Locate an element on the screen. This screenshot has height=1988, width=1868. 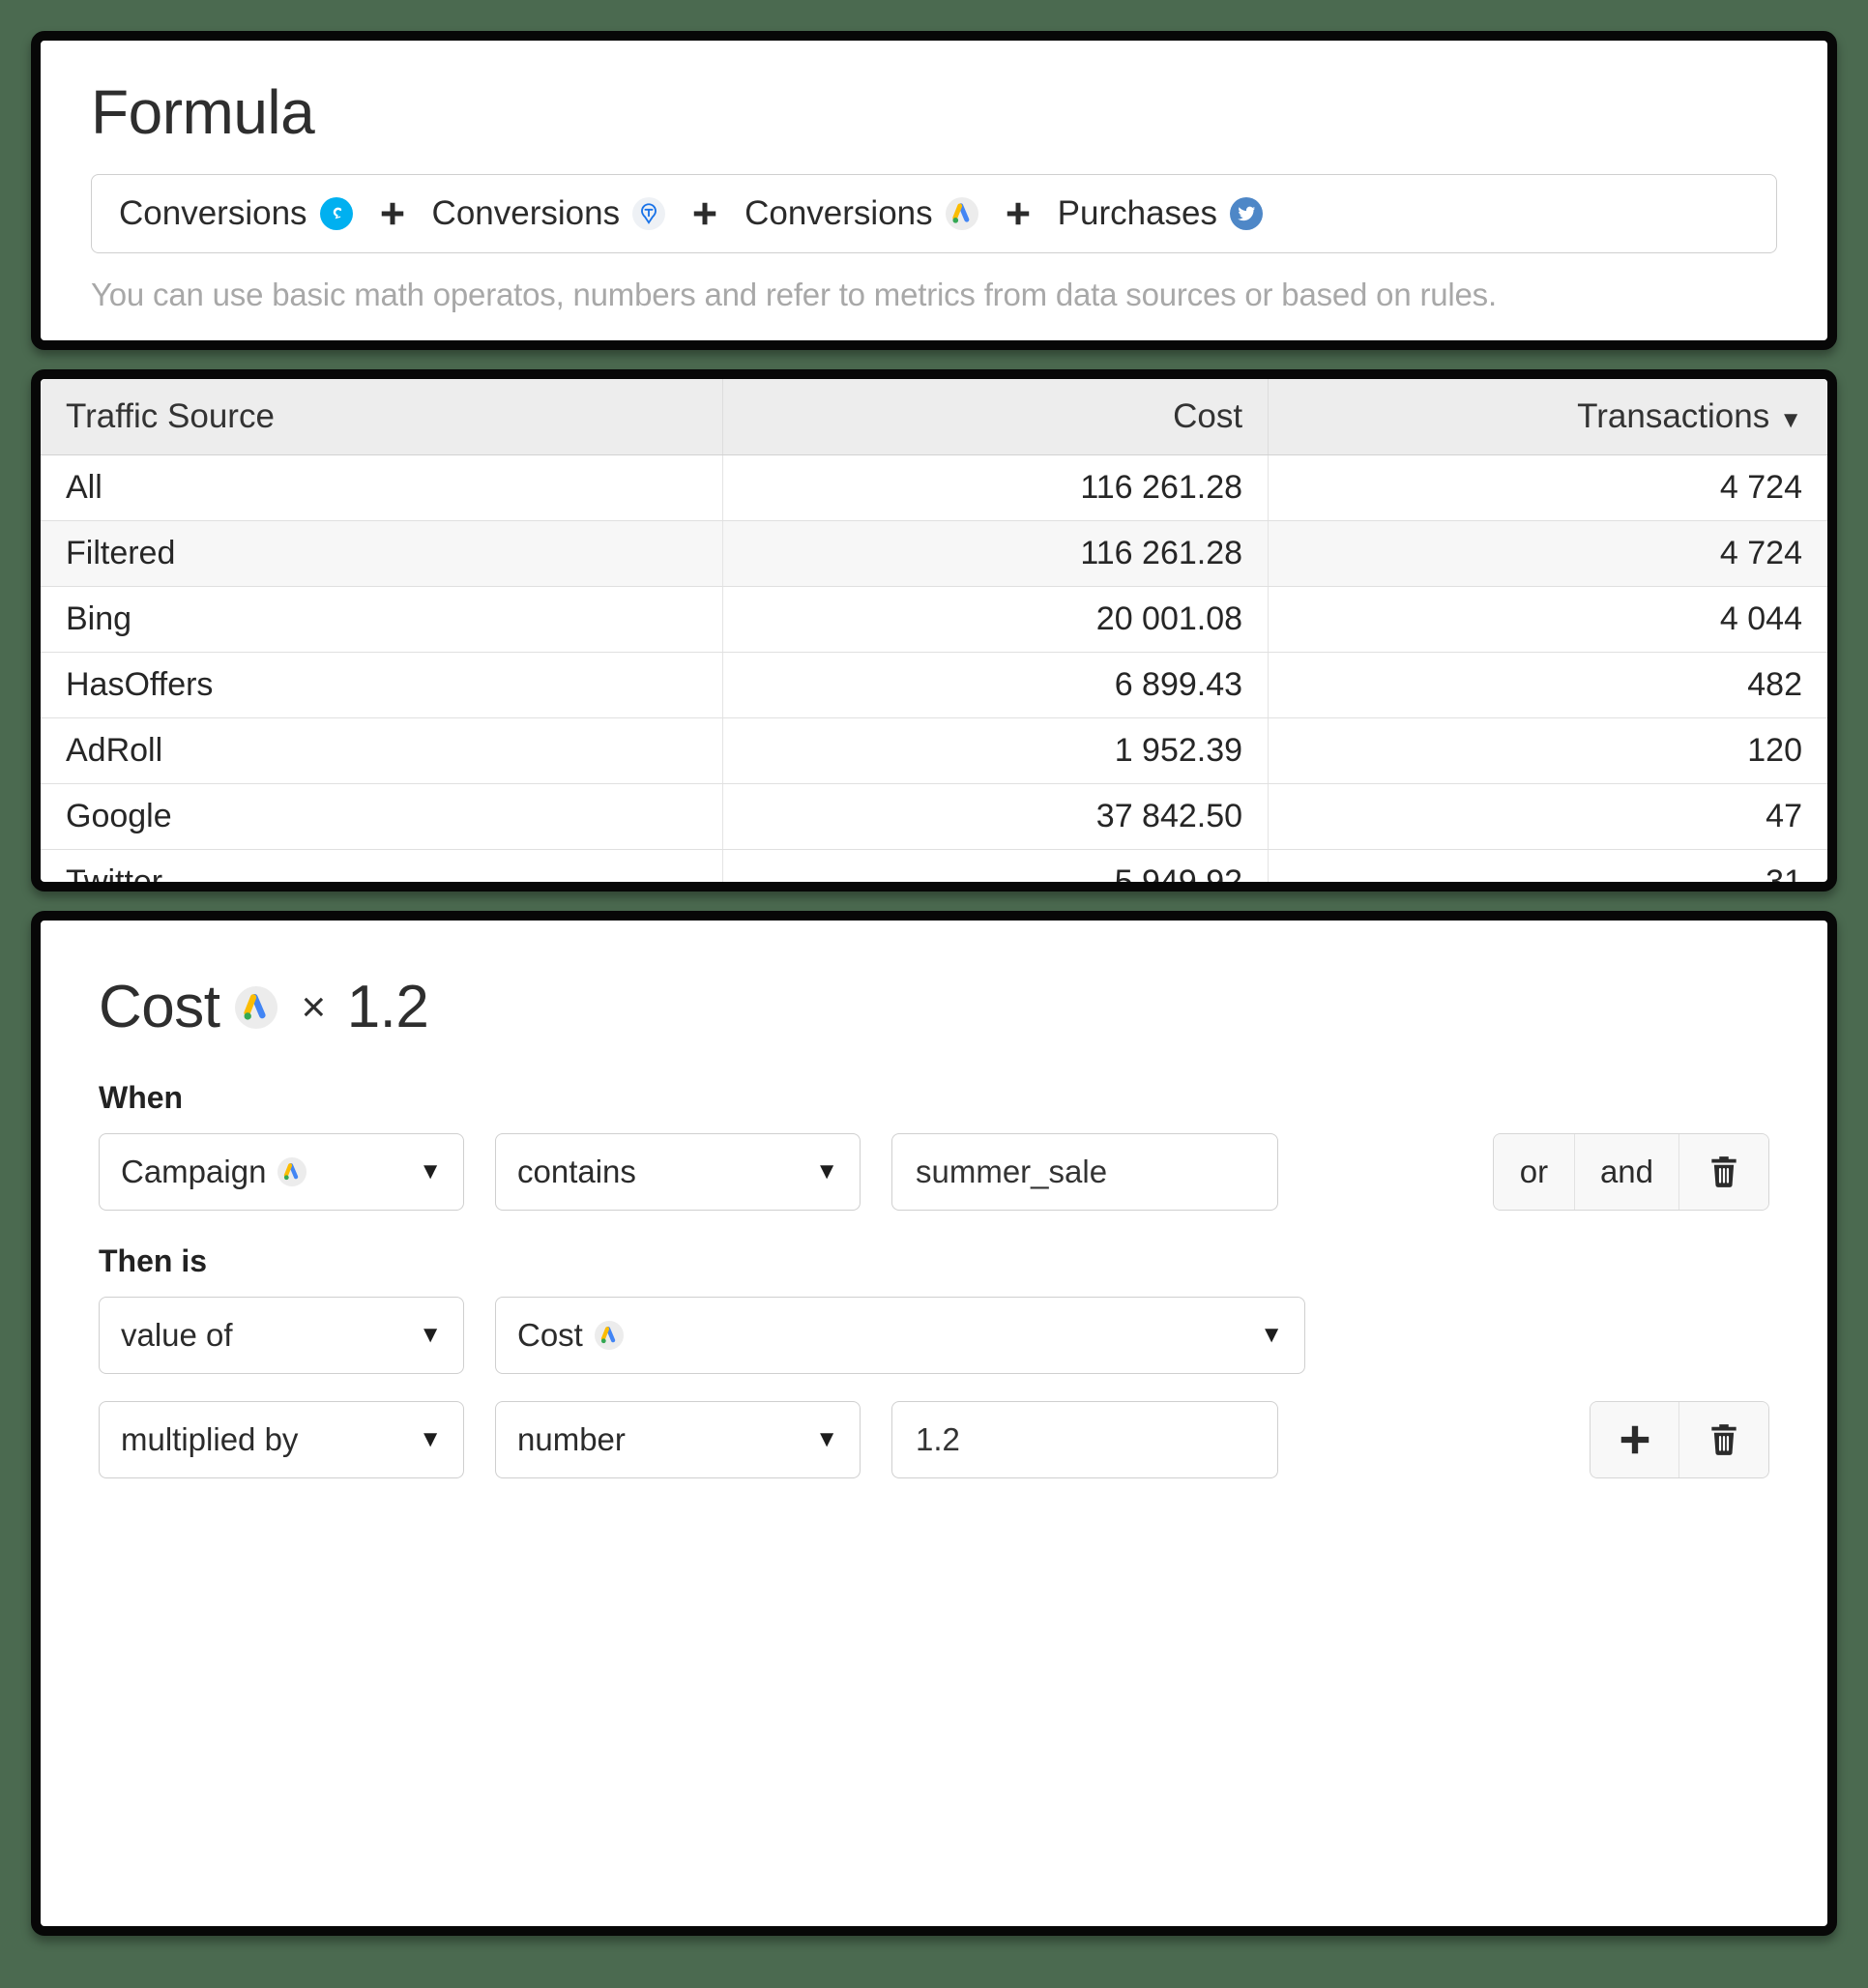
sort-descending-icon: ▼ is located at coordinates (1791, 420).